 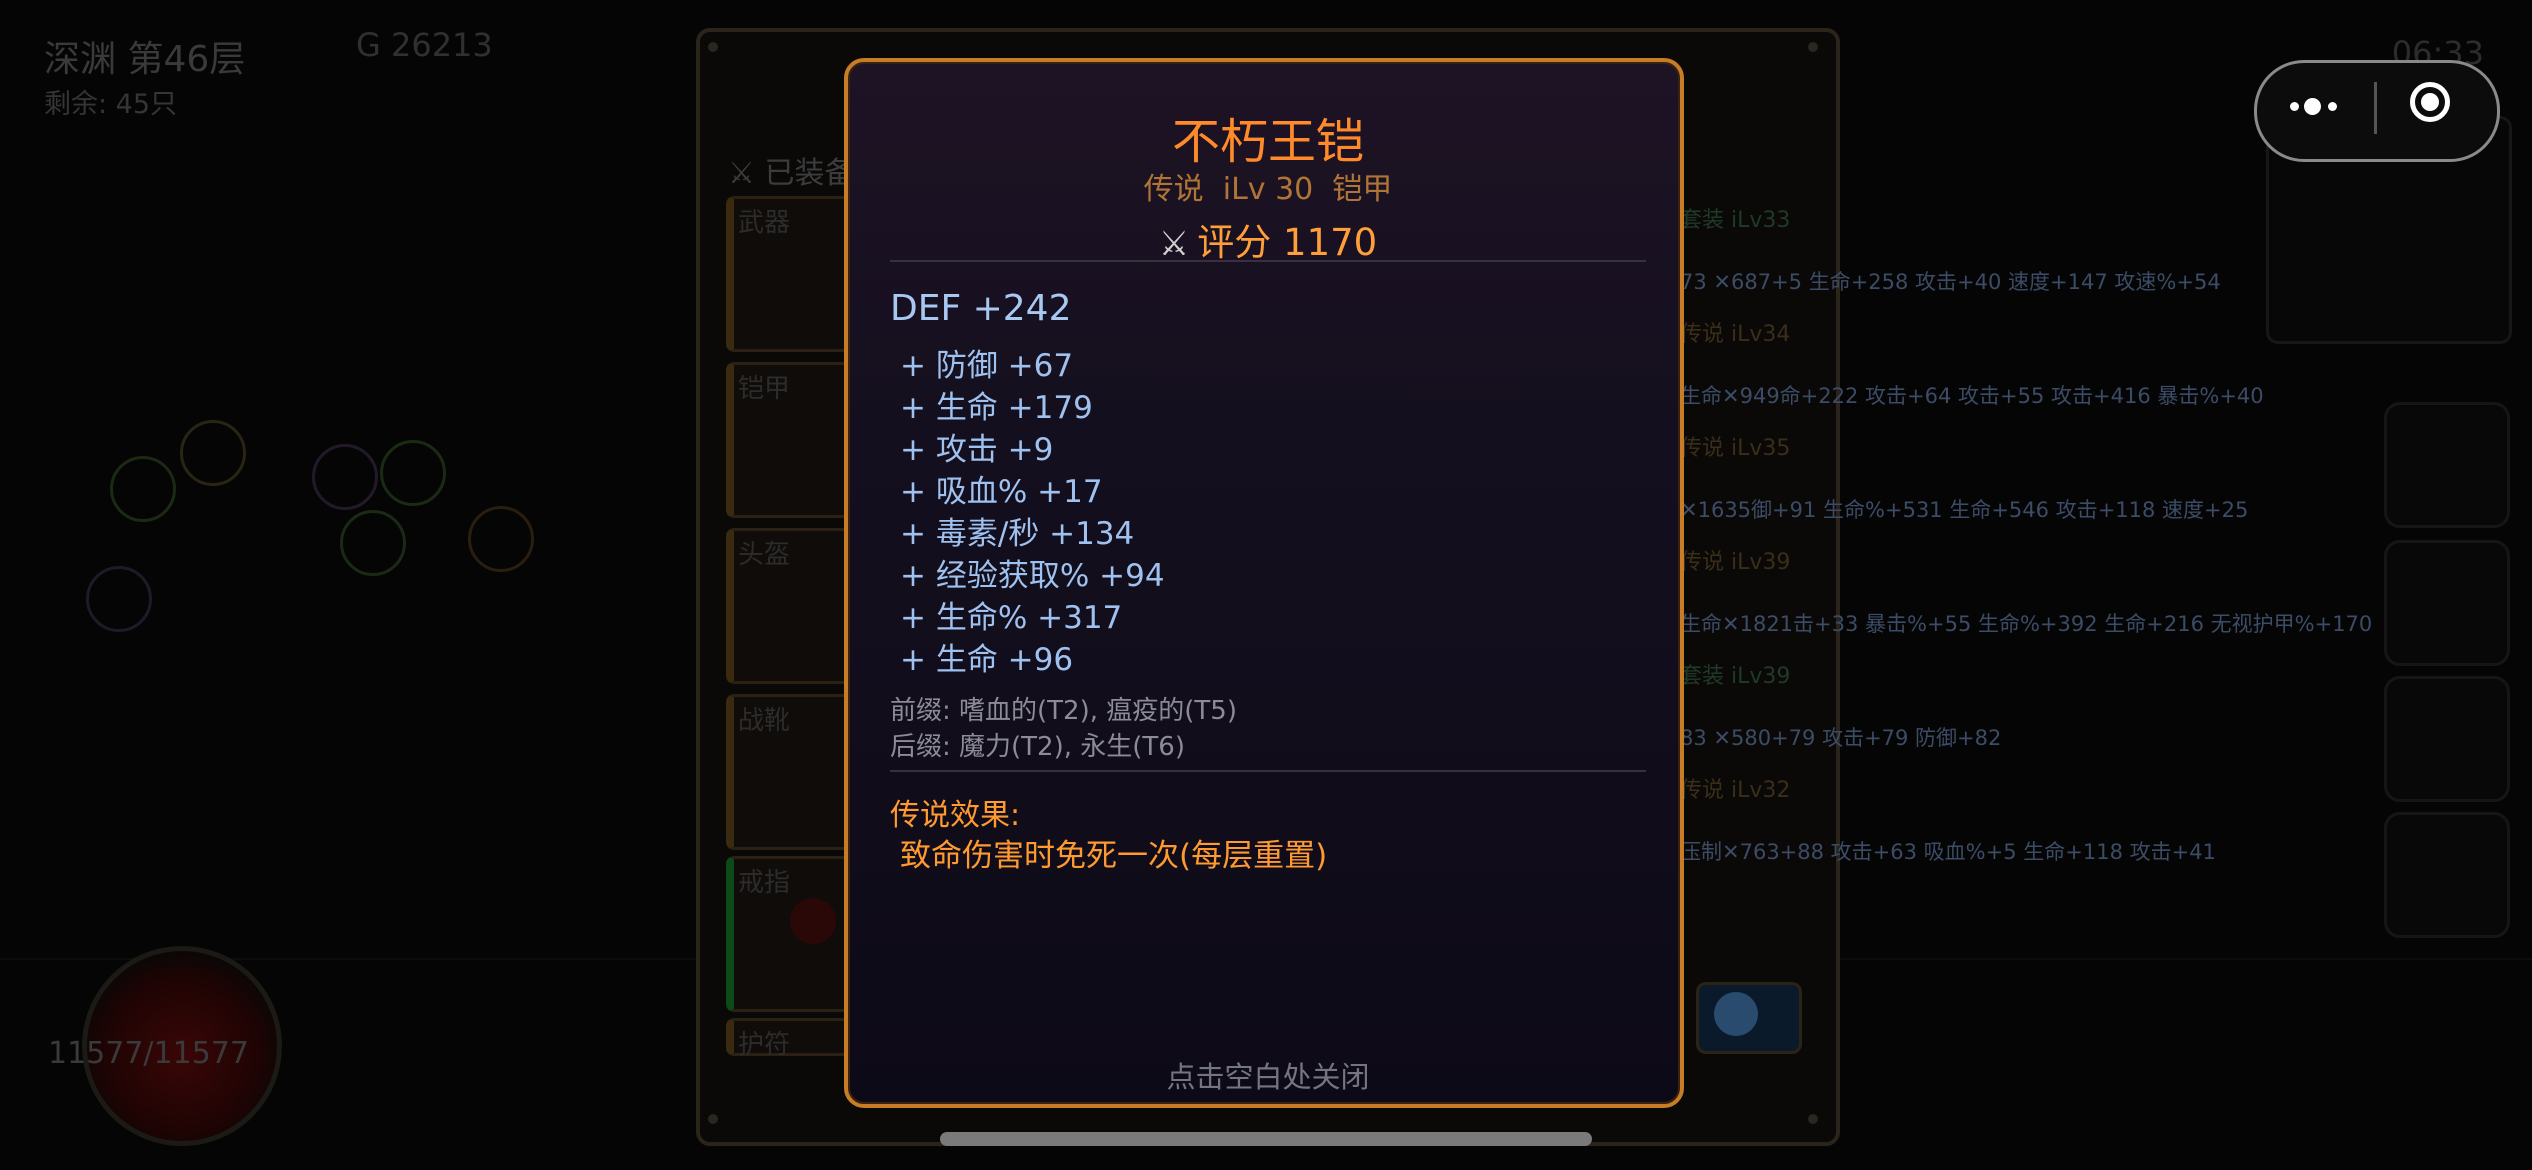 What do you see at coordinates (1011, 618) in the screenshot?
I see `stat-line: + 生命% +317` at bounding box center [1011, 618].